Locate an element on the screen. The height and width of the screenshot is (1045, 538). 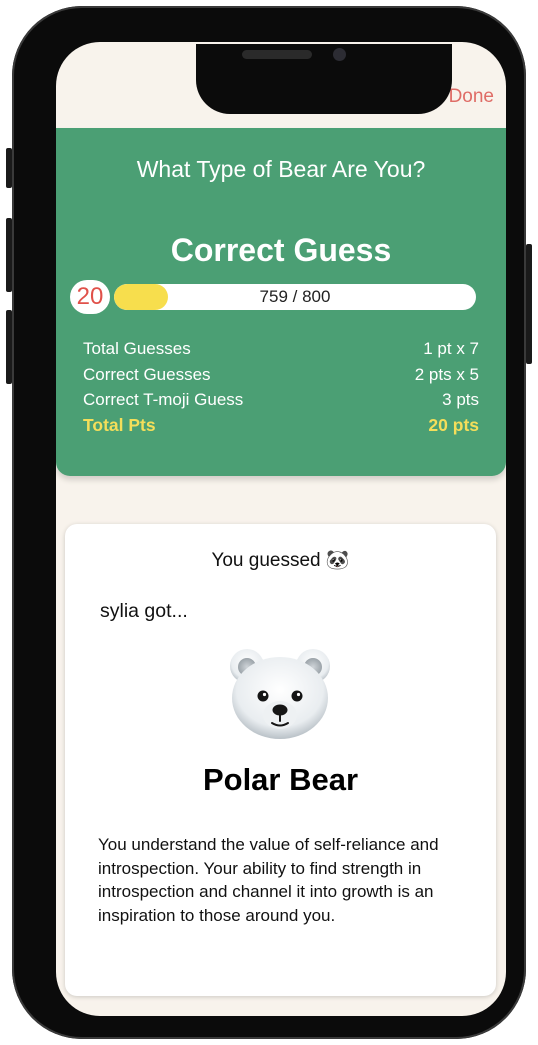
score-value: 1 pt x 7 is located at coordinates (451, 348).